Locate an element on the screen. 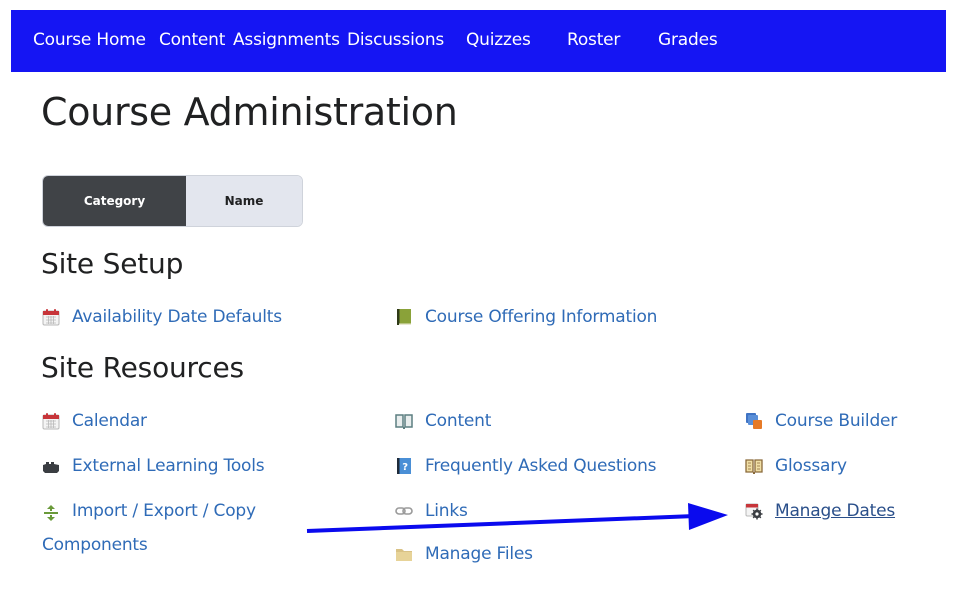 This screenshot has height=594, width=960. tool-label: Import / Export / Copy Components is located at coordinates (149, 528).